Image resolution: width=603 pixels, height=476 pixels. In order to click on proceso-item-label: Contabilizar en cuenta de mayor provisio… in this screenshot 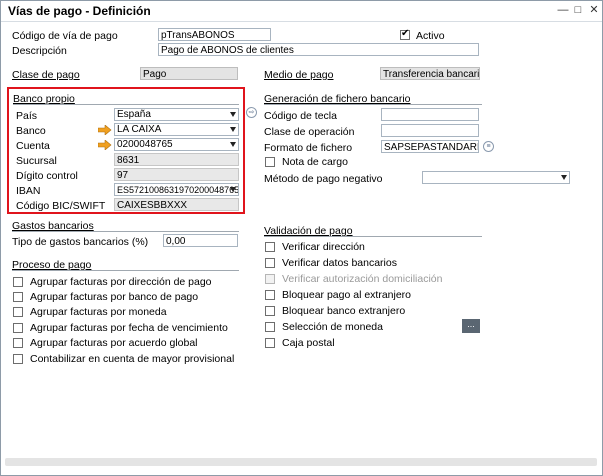, I will do `click(132, 359)`.